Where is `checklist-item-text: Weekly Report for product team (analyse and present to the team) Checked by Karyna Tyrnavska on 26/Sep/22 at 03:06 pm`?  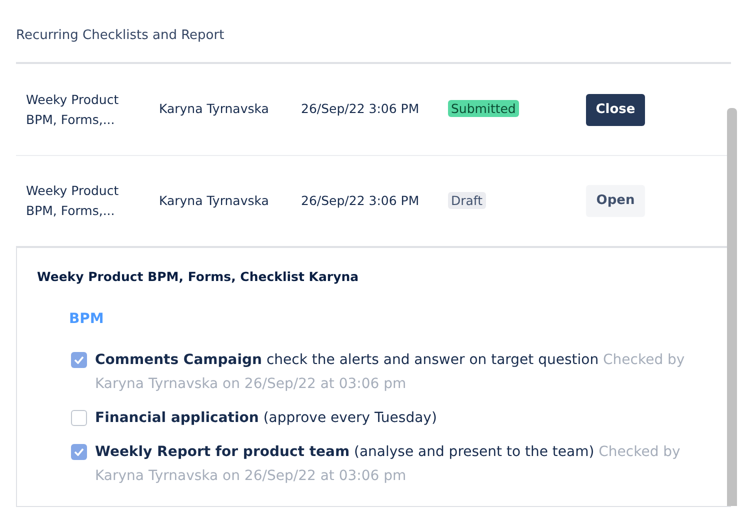
checklist-item-text: Weekly Report for product team (analyse and present to the team) Checked by Karyna Tyrnavska on 26/Sep/22 at 03:06 pm is located at coordinates (388, 464).